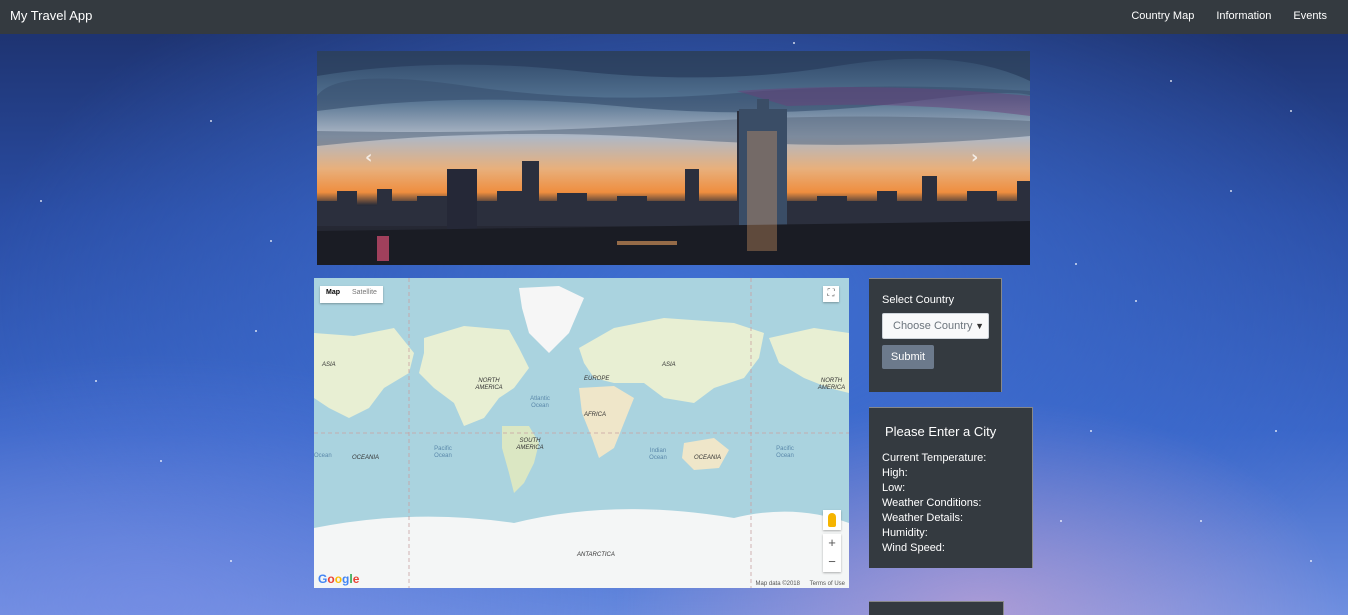  I want to click on map-label-indian-ocean: Indian Ocean, so click(658, 454).